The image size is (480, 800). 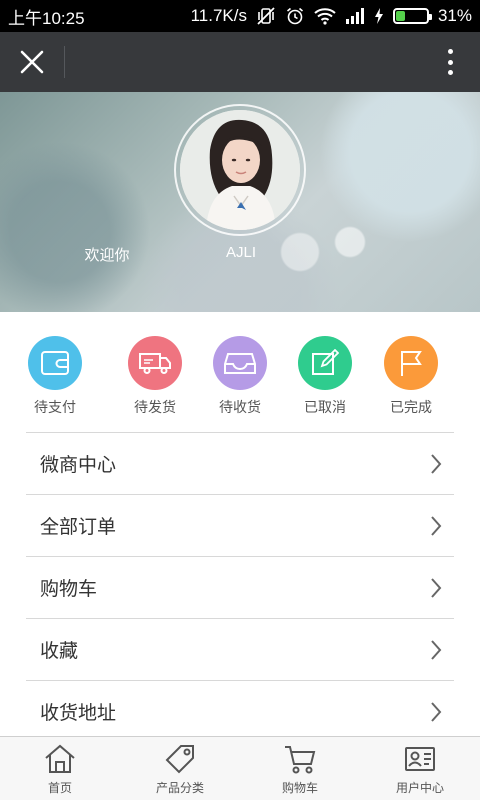 What do you see at coordinates (355, 16) in the screenshot?
I see `signal-icon` at bounding box center [355, 16].